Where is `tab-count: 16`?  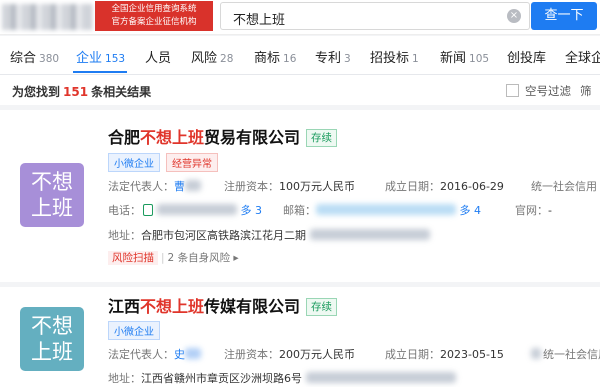 tab-count: 16 is located at coordinates (290, 59).